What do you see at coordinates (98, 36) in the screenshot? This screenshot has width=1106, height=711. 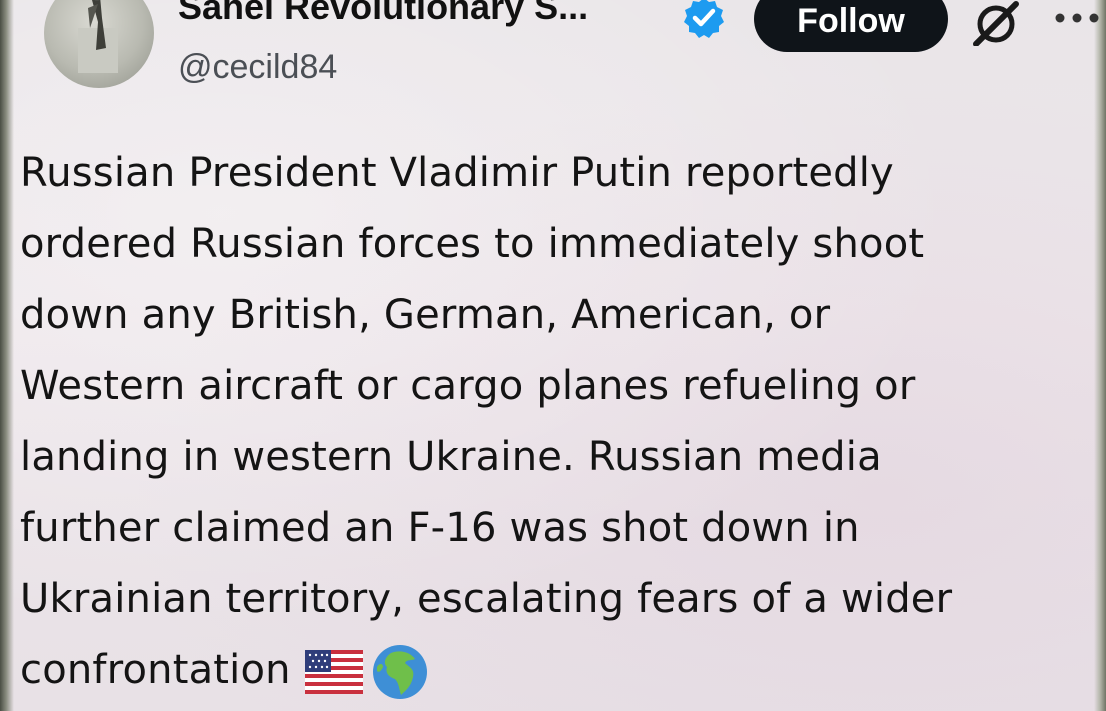 I see `avatar-figure-icon` at bounding box center [98, 36].